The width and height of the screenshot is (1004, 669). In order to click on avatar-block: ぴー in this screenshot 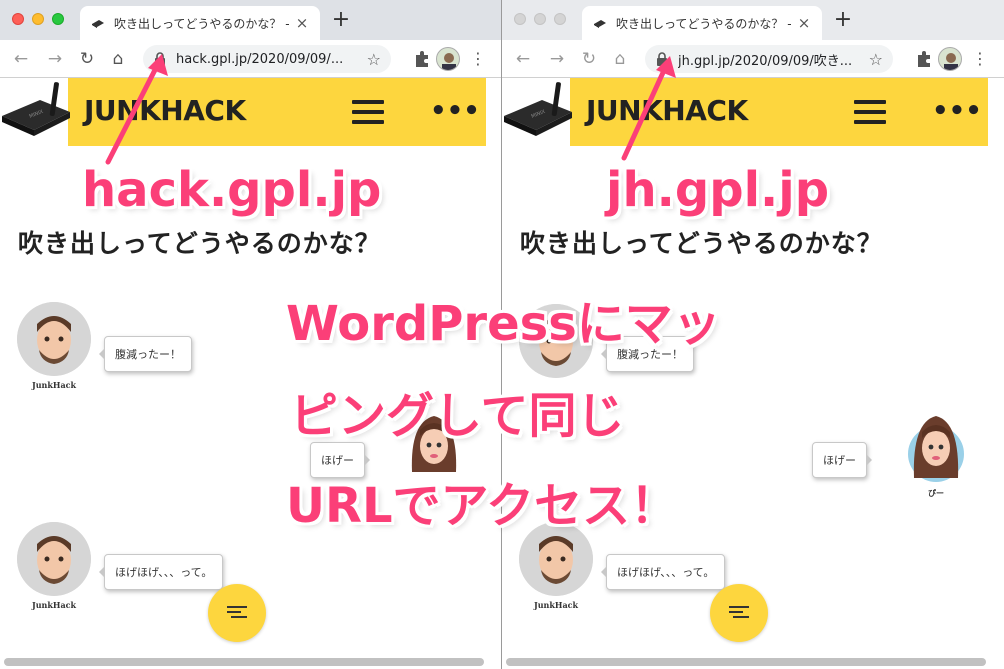, I will do `click(936, 455)`.